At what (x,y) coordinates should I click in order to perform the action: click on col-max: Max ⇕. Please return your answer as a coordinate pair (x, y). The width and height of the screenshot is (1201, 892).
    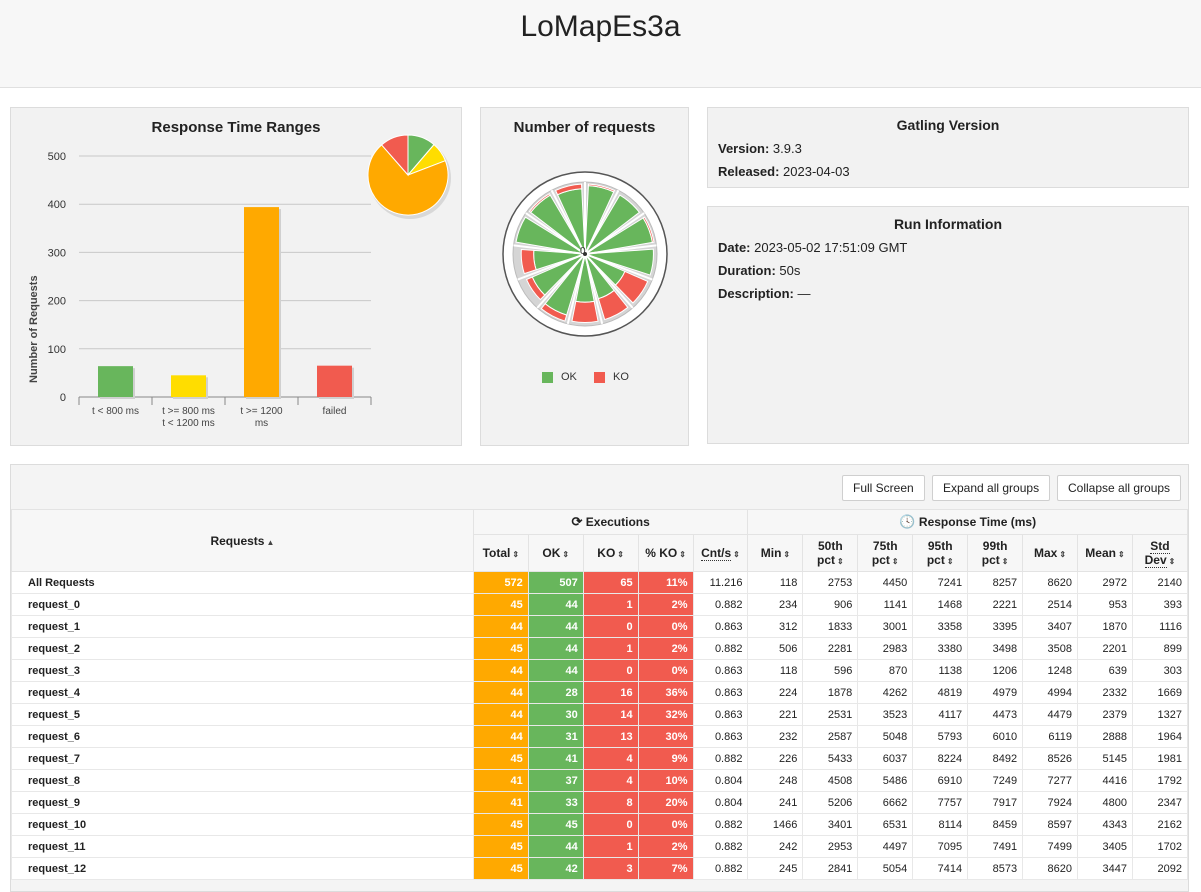
    Looking at the image, I should click on (1050, 553).